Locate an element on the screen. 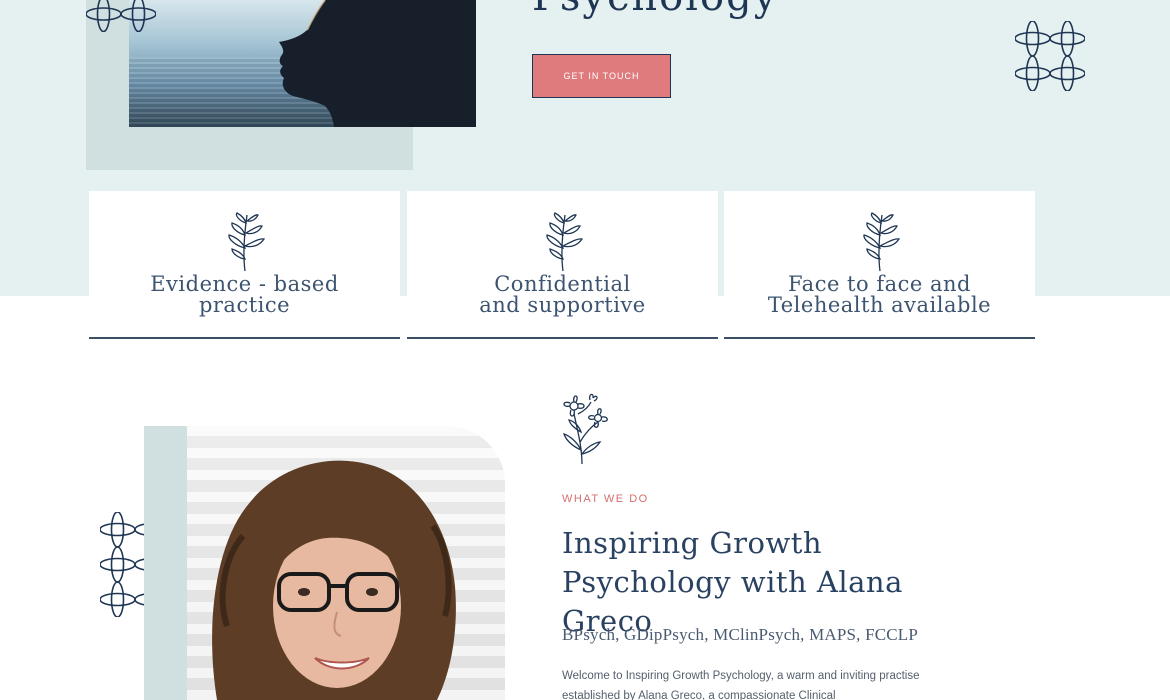 Image resolution: width=1170 pixels, height=700 pixels. feature-card-text: Face to face and Telehealth available is located at coordinates (879, 295).